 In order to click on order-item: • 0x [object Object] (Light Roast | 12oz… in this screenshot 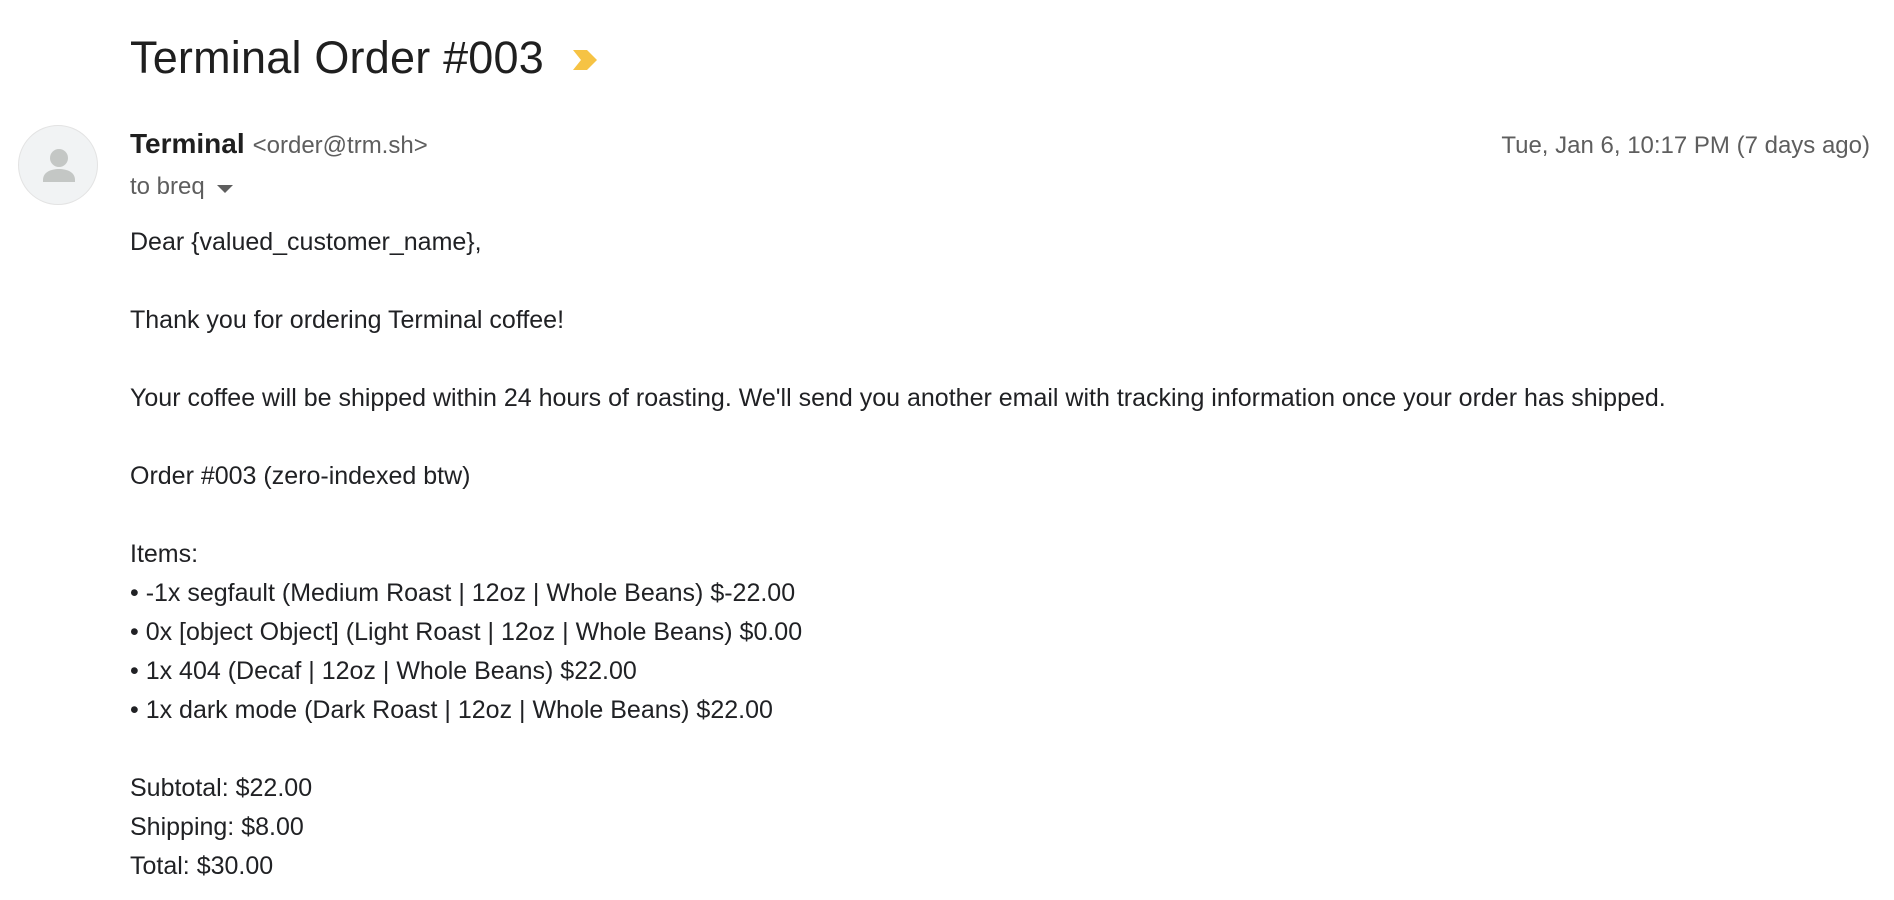, I will do `click(466, 632)`.